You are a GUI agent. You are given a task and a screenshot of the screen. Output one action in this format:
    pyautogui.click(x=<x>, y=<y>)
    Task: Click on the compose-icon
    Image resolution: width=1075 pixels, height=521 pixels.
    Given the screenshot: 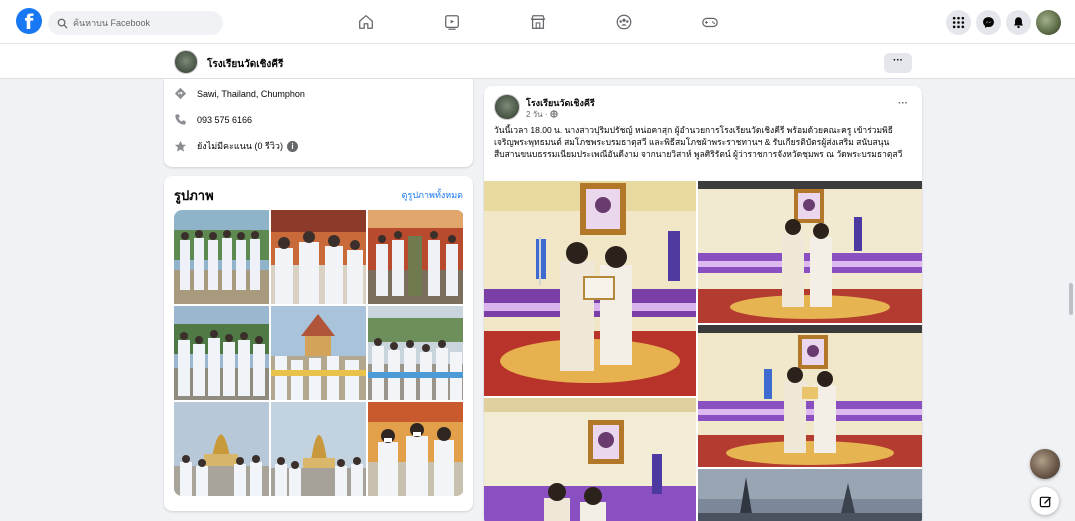 What is the action you would take?
    pyautogui.click(x=1045, y=501)
    